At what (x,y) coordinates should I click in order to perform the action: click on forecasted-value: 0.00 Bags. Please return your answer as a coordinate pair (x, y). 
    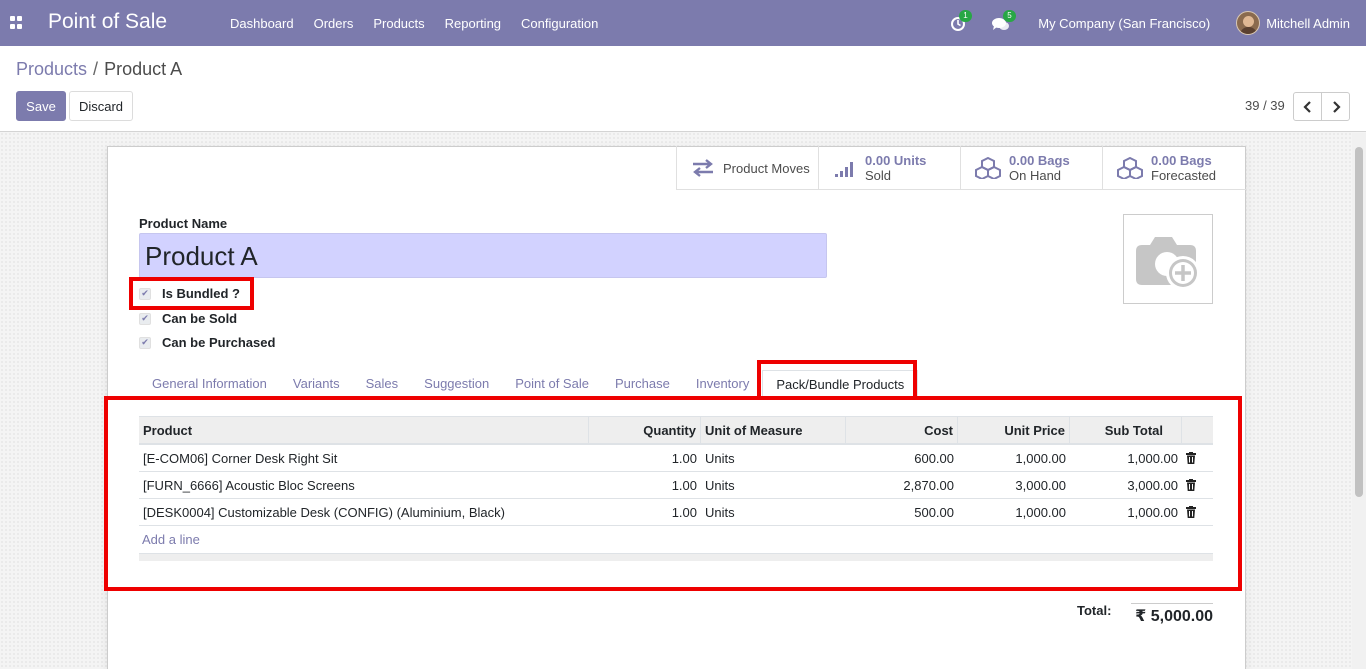
    Looking at the image, I should click on (1181, 160).